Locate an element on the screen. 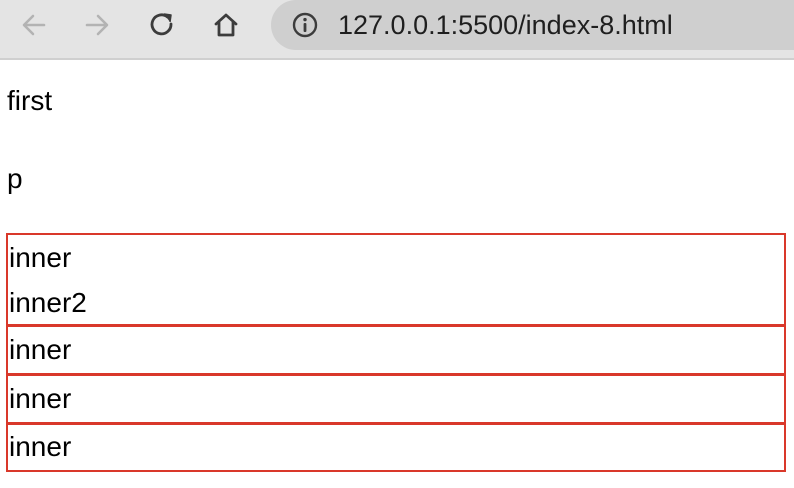 This screenshot has width=794, height=488. home-icon is located at coordinates (226, 25).